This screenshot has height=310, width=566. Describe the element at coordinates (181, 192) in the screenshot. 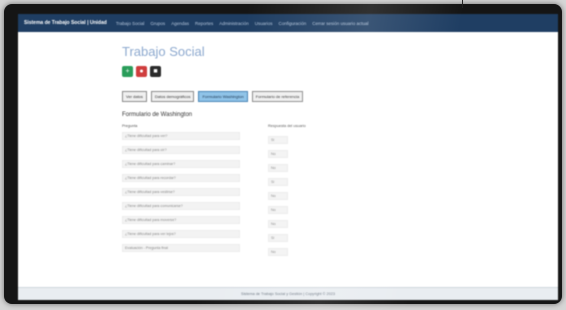

I see `question-field: ¿Tiene dificultad para vestirse?` at that location.